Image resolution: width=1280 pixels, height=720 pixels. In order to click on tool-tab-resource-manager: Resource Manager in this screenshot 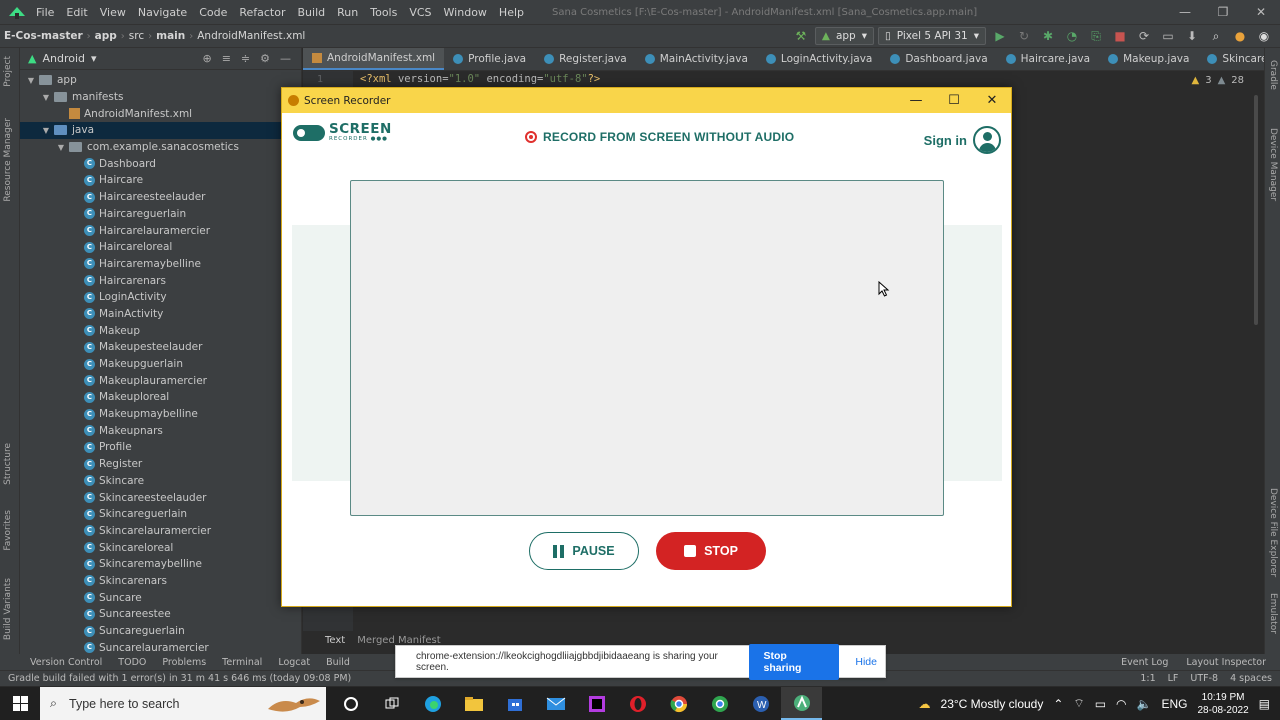, I will do `click(8, 160)`.